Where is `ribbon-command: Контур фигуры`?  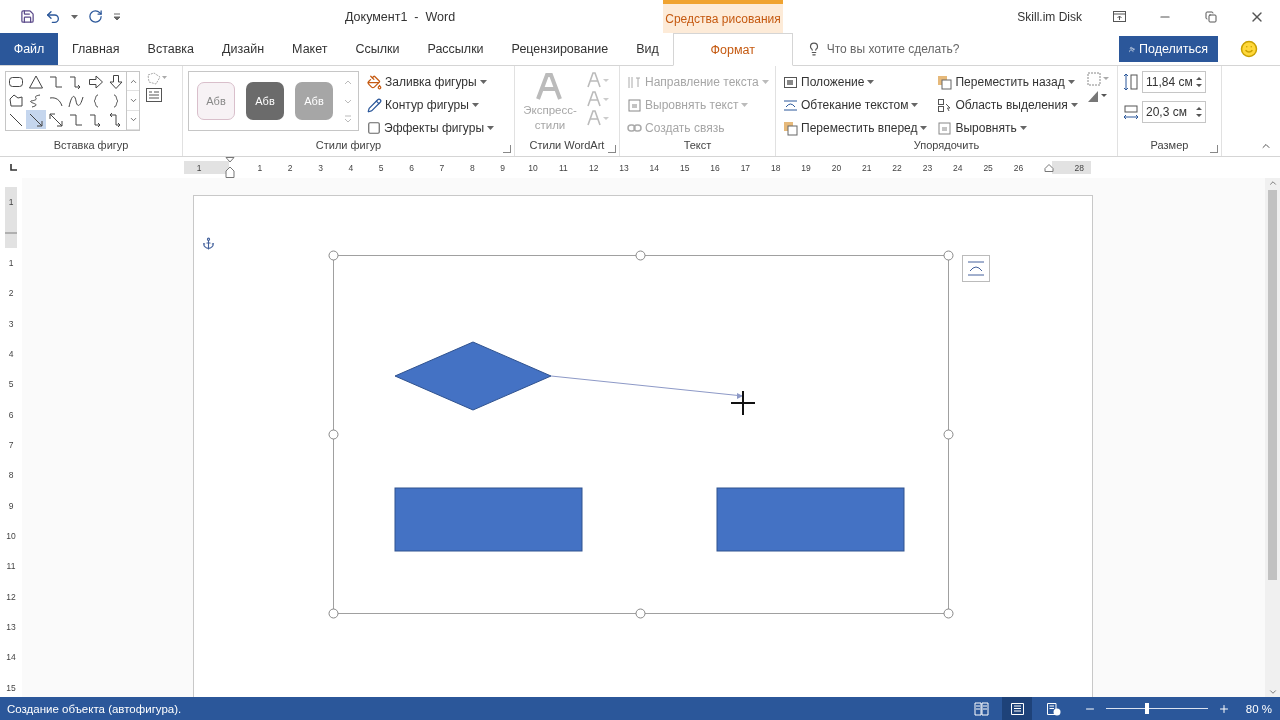 ribbon-command: Контур фигуры is located at coordinates (430, 105).